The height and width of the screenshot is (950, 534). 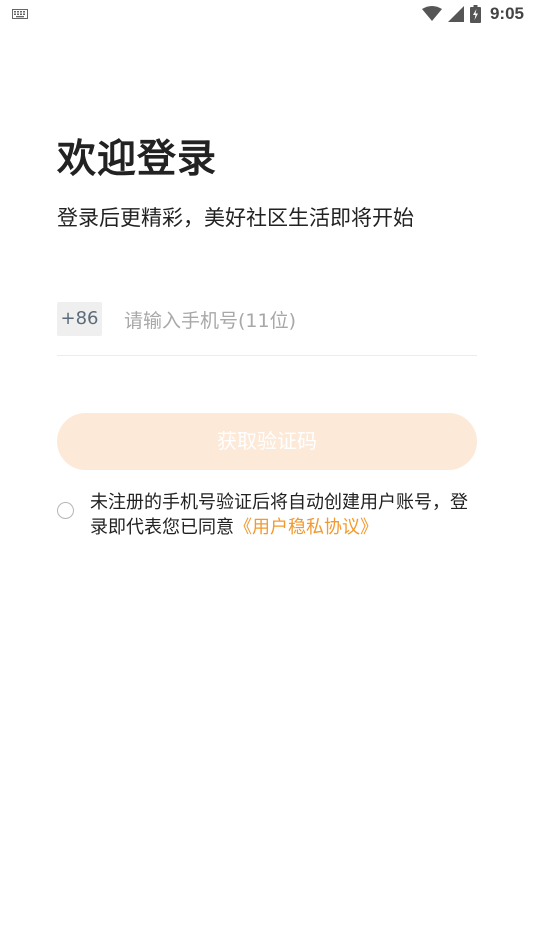 What do you see at coordinates (65, 510) in the screenshot?
I see `agreement-checkbox` at bounding box center [65, 510].